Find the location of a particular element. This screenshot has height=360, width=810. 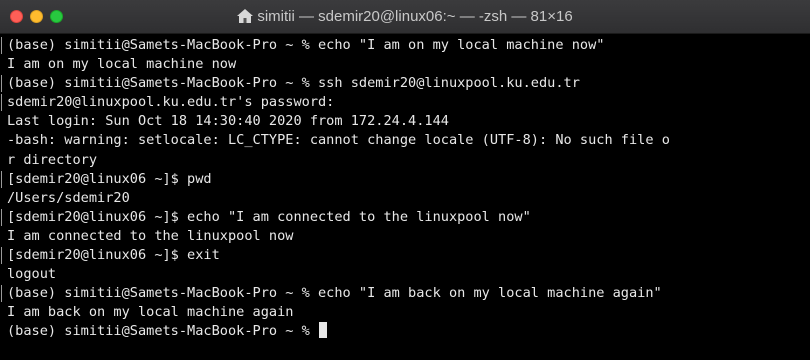

terminal-line: [sdemir20@linux06 ~]$ pwd is located at coordinates (405, 179).